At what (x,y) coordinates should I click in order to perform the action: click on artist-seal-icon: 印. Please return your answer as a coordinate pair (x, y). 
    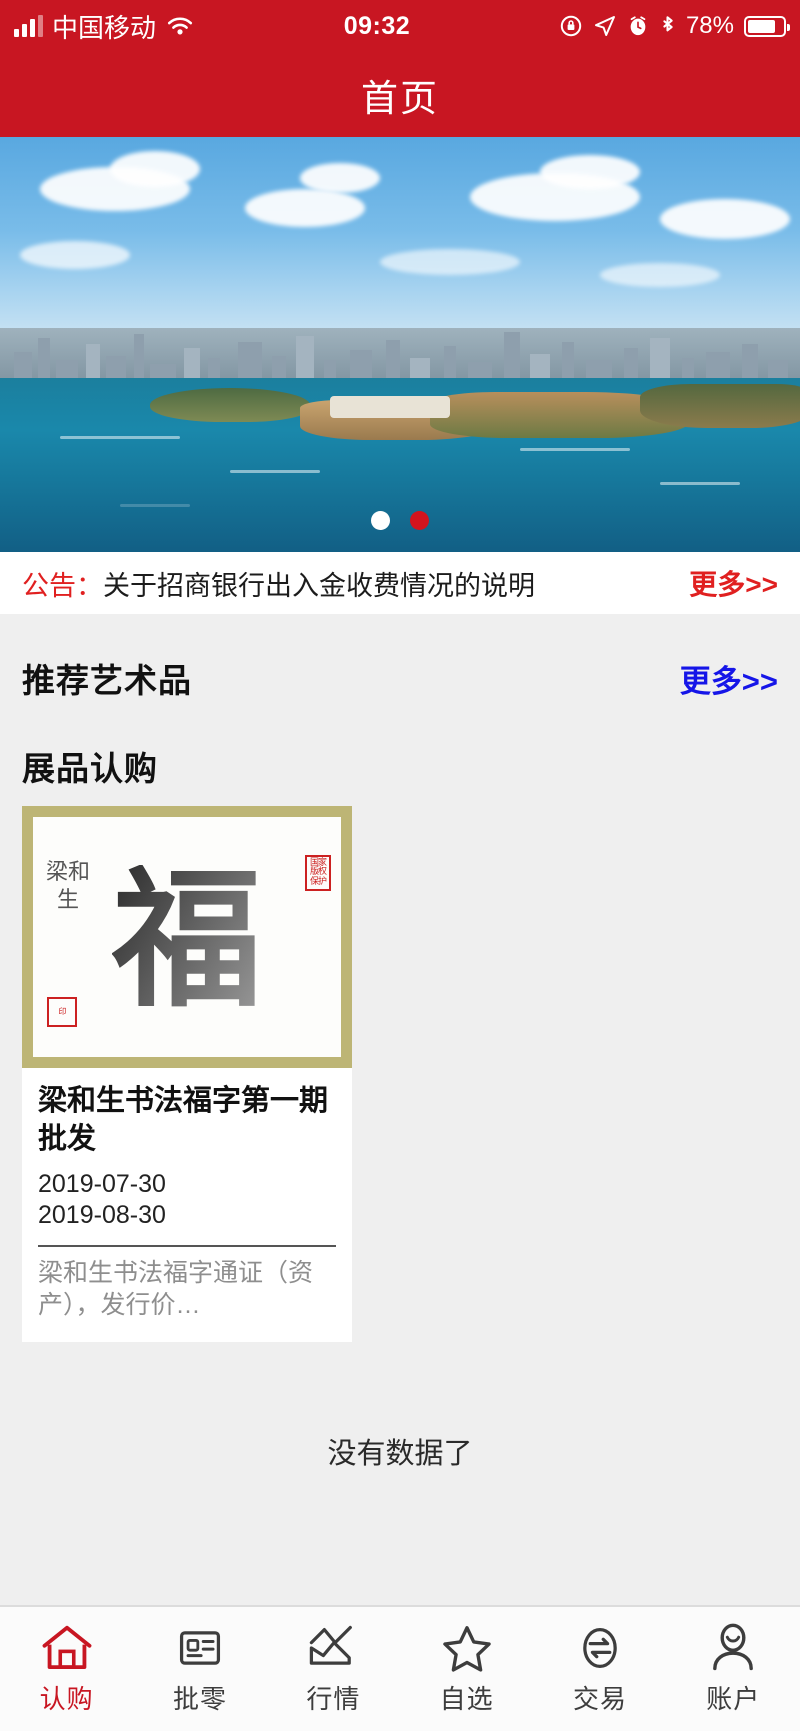
    Looking at the image, I should click on (62, 1012).